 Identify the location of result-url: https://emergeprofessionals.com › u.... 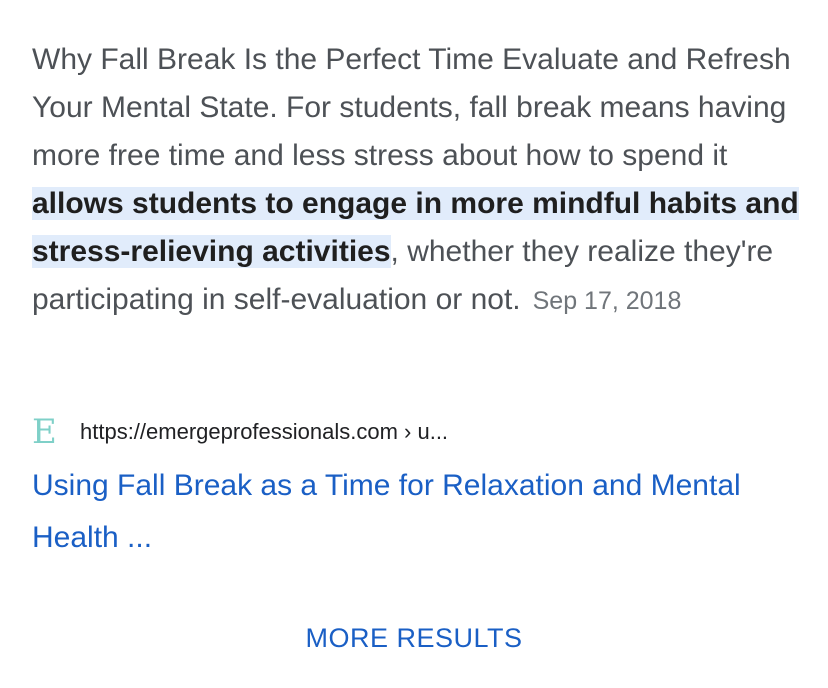
(264, 432).